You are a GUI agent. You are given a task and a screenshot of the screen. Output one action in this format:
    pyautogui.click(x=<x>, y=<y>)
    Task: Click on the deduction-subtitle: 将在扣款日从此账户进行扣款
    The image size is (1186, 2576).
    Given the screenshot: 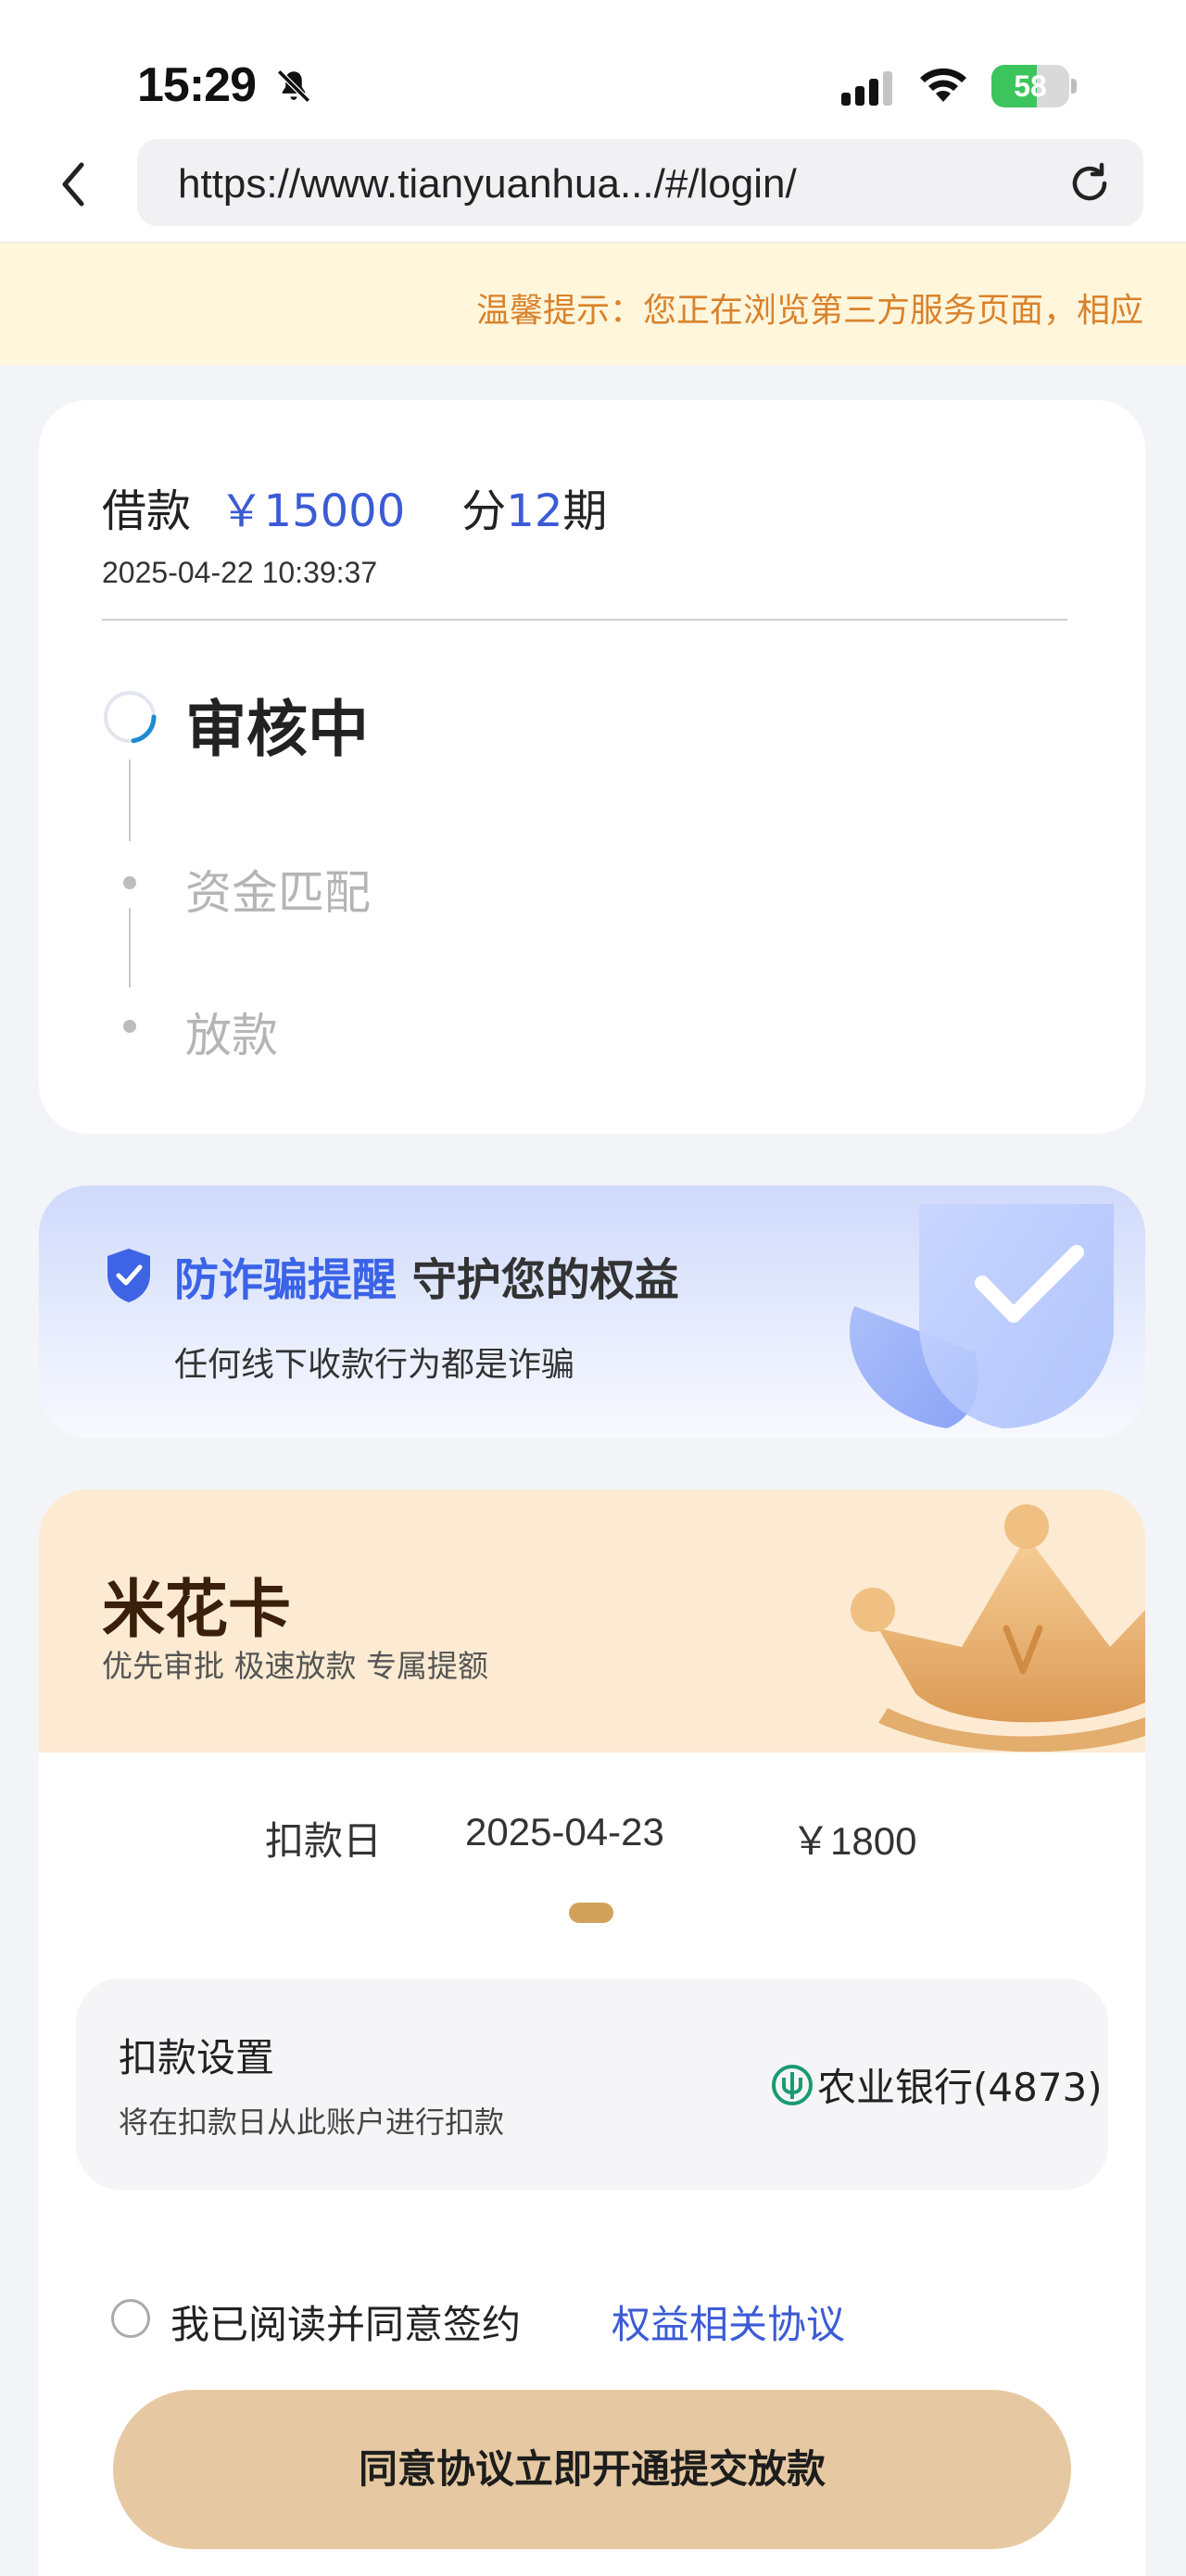 What is the action you would take?
    pyautogui.click(x=312, y=2122)
    